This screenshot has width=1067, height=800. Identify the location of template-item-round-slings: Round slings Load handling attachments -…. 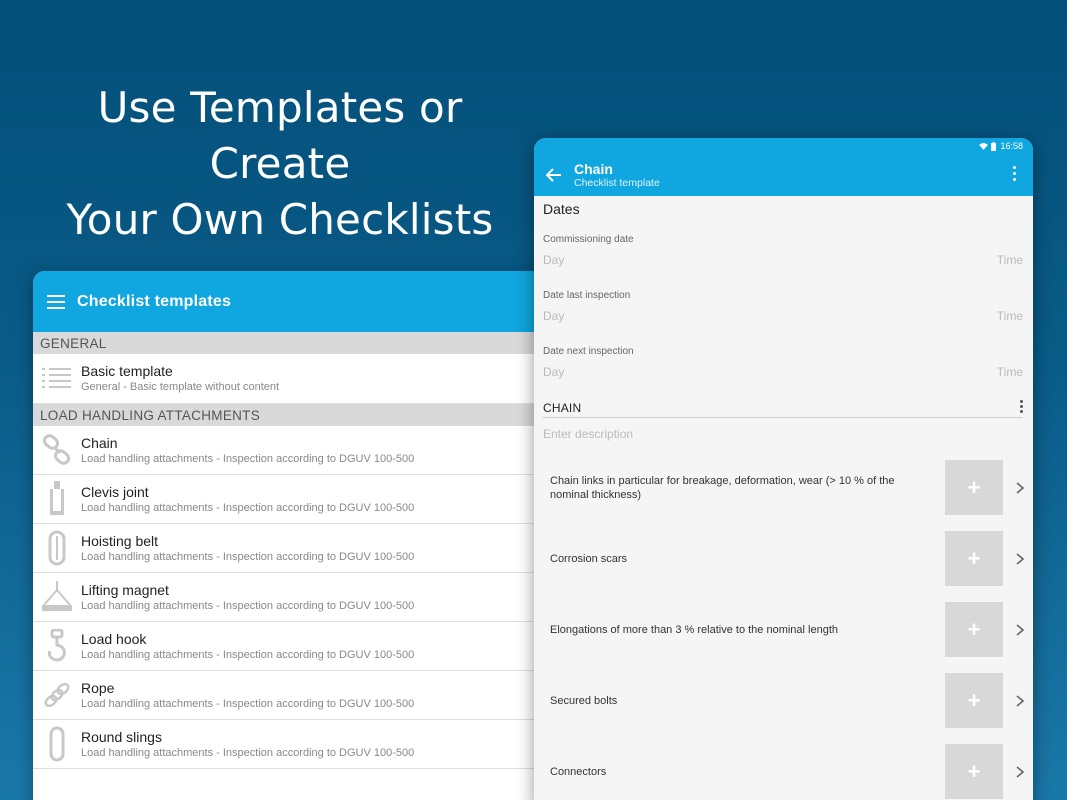
(285, 744).